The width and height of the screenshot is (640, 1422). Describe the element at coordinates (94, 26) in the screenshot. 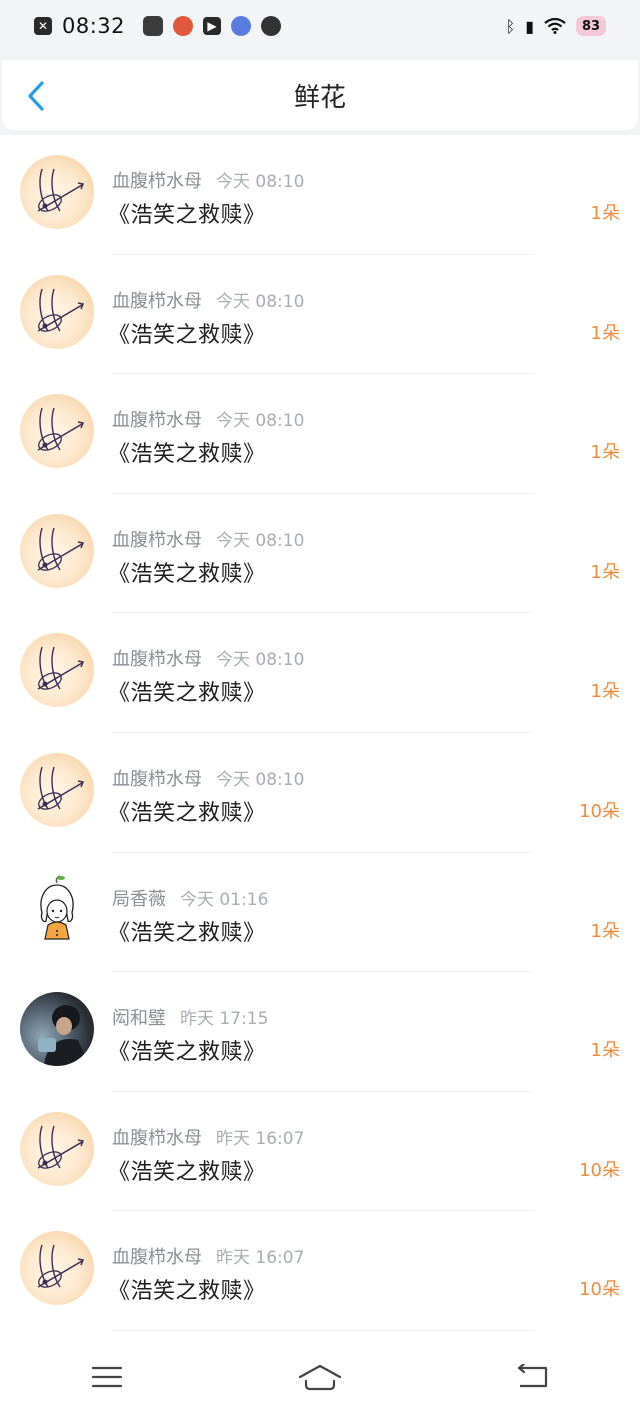

I see `status-time: 08:32` at that location.